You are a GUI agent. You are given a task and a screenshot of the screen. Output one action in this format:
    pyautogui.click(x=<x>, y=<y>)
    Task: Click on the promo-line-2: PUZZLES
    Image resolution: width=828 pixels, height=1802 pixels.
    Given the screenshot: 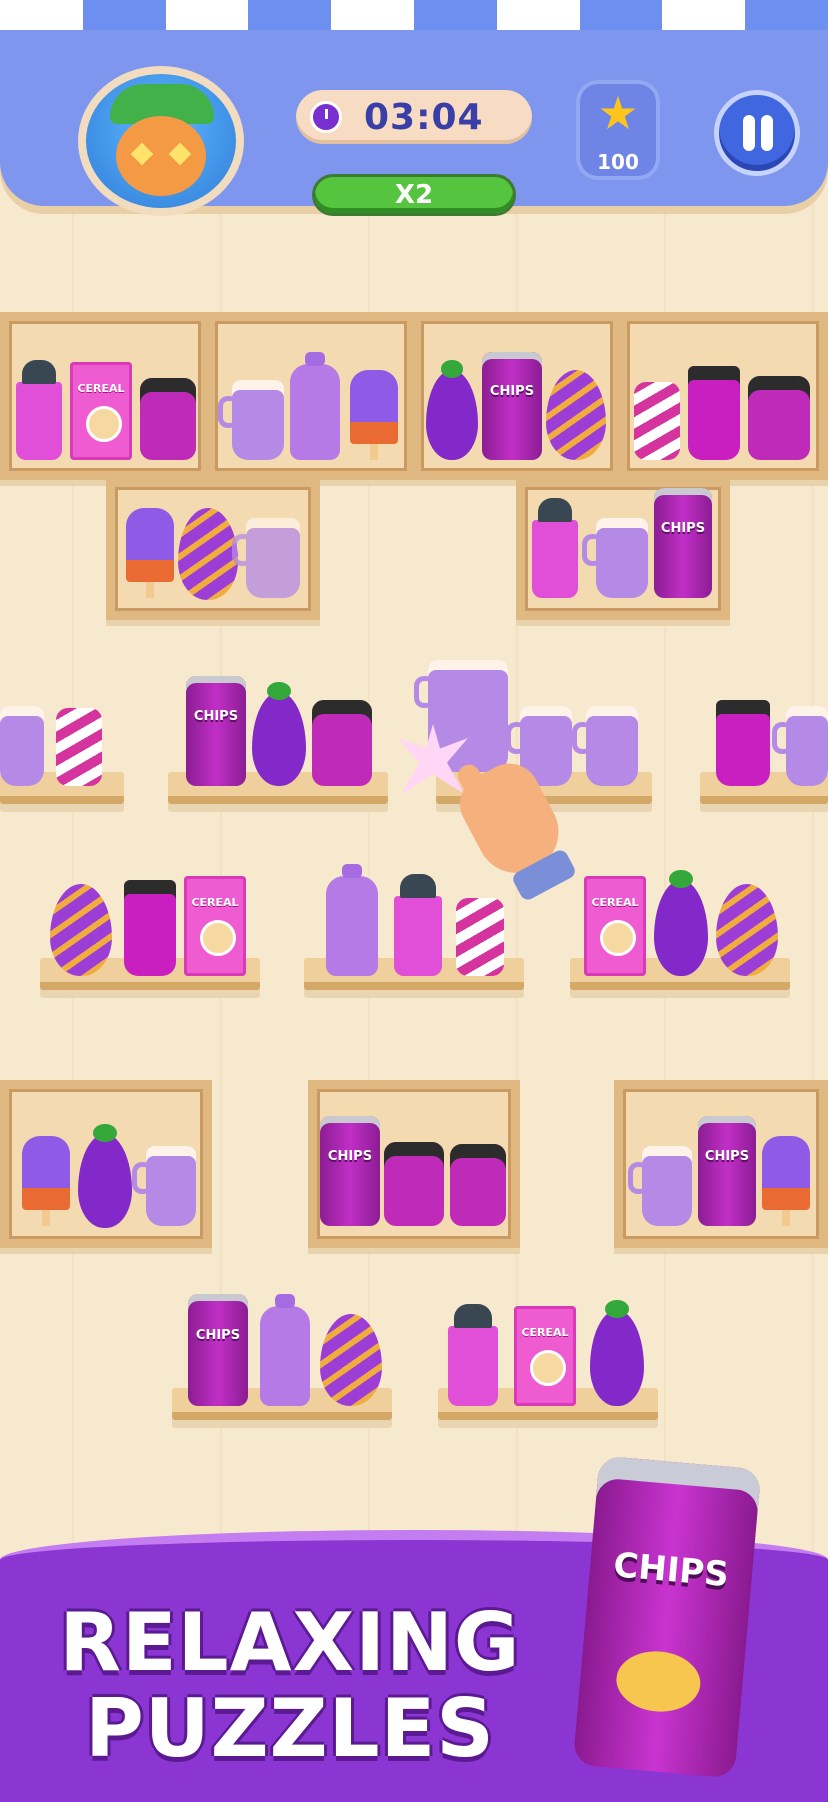 What is the action you would take?
    pyautogui.click(x=290, y=1728)
    